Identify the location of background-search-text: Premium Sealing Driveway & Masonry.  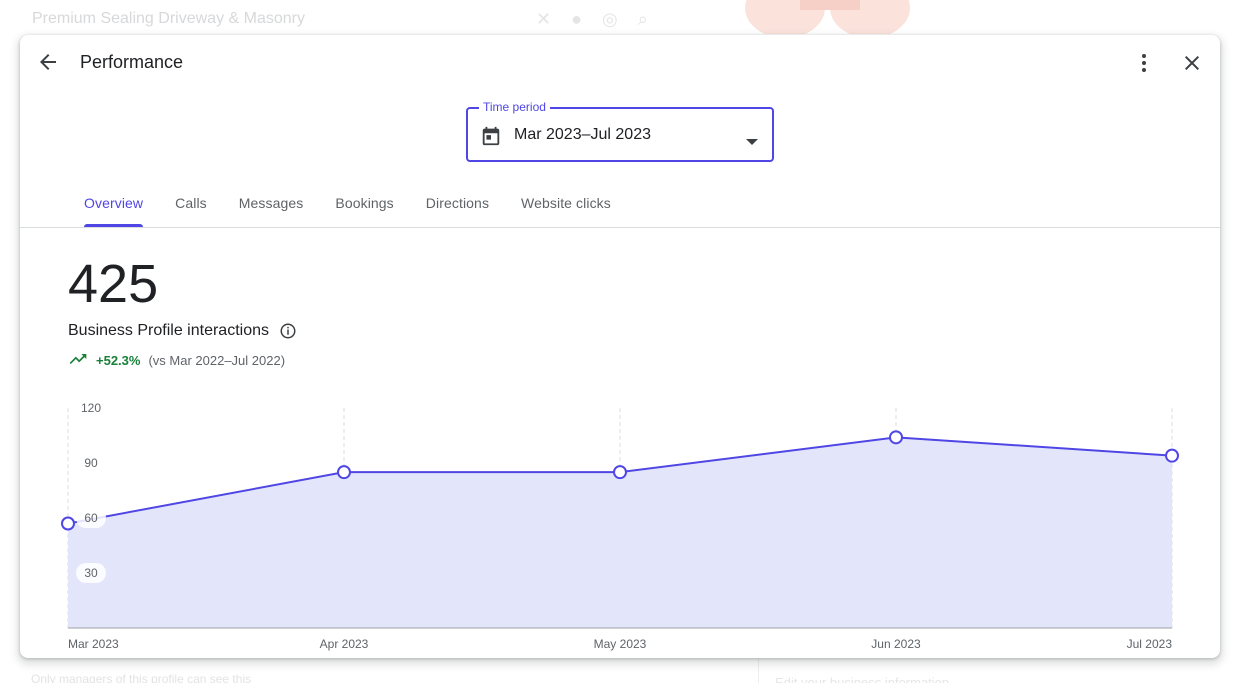
(168, 18).